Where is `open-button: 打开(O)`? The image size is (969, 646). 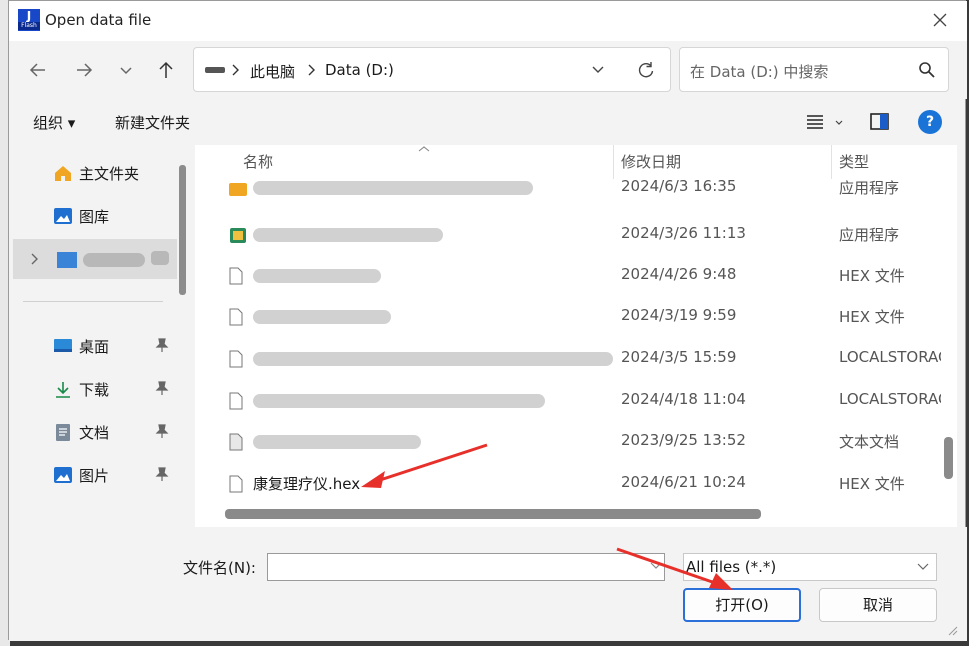
open-button: 打开(O) is located at coordinates (742, 605).